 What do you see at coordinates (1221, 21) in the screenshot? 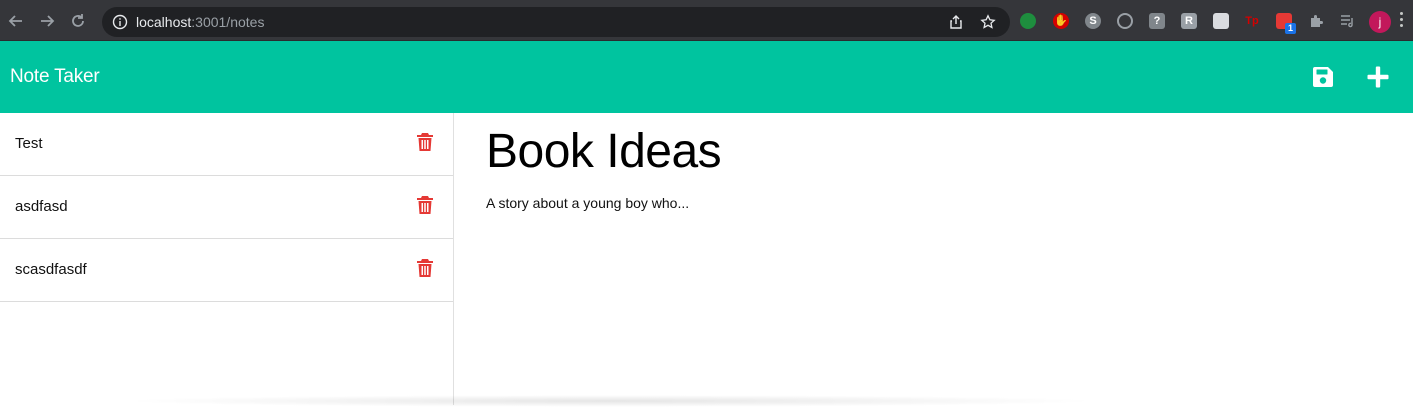
I see `extension-document-icon` at bounding box center [1221, 21].